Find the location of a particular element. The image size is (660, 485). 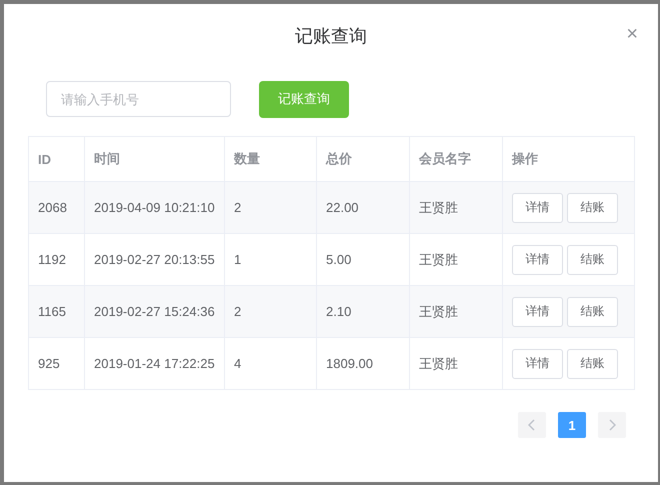

table-cell: 1165 is located at coordinates (52, 311).